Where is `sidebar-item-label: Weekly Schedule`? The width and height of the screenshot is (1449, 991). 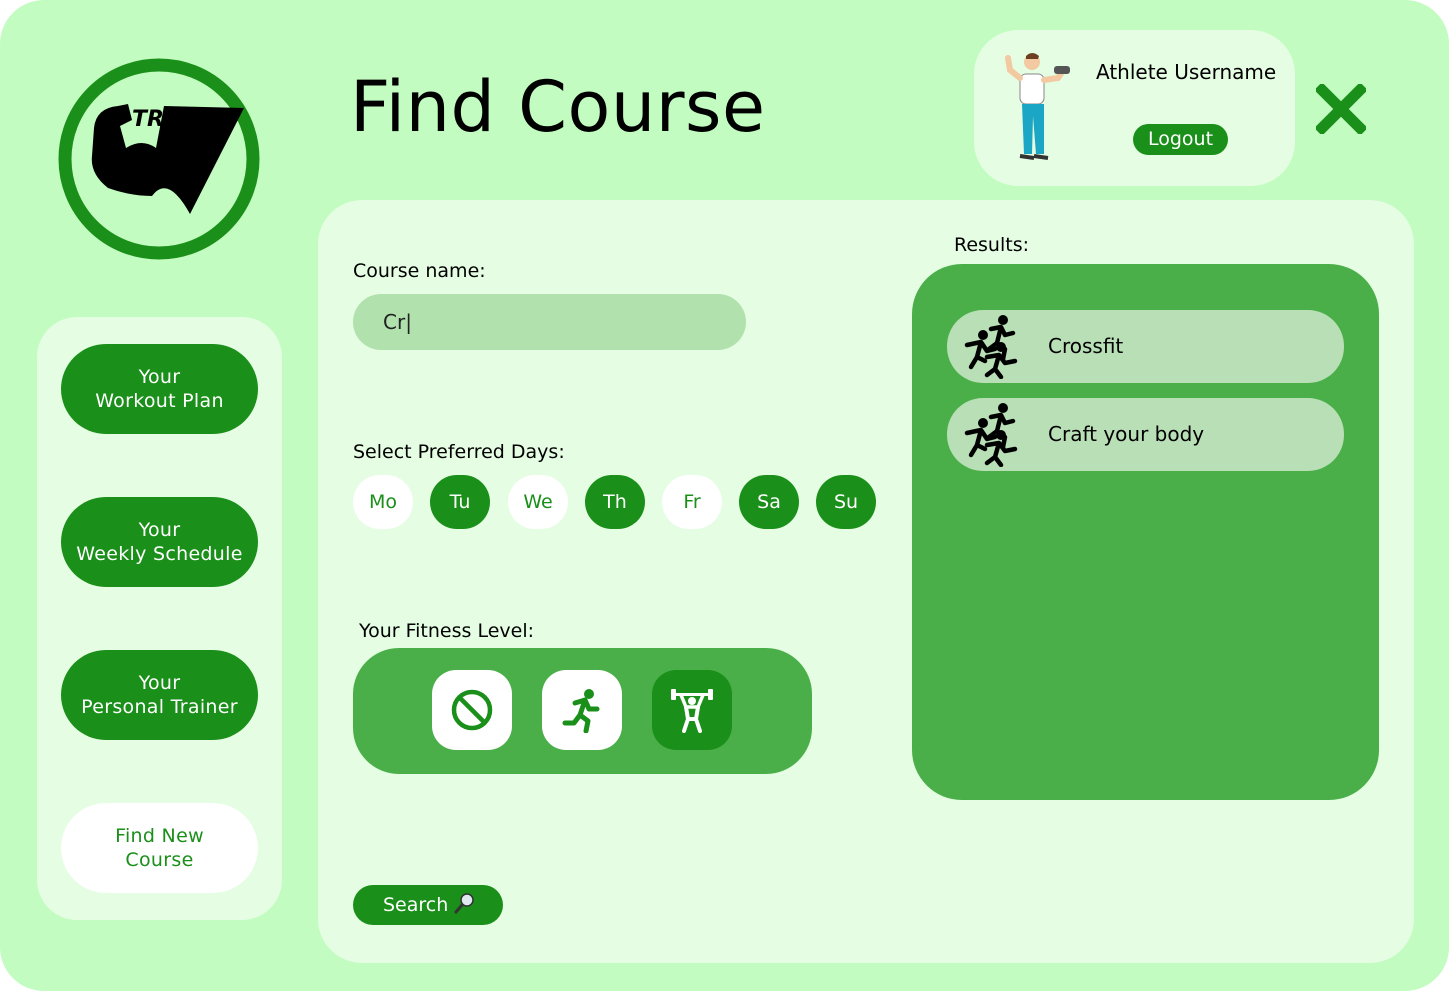 sidebar-item-label: Weekly Schedule is located at coordinates (159, 554).